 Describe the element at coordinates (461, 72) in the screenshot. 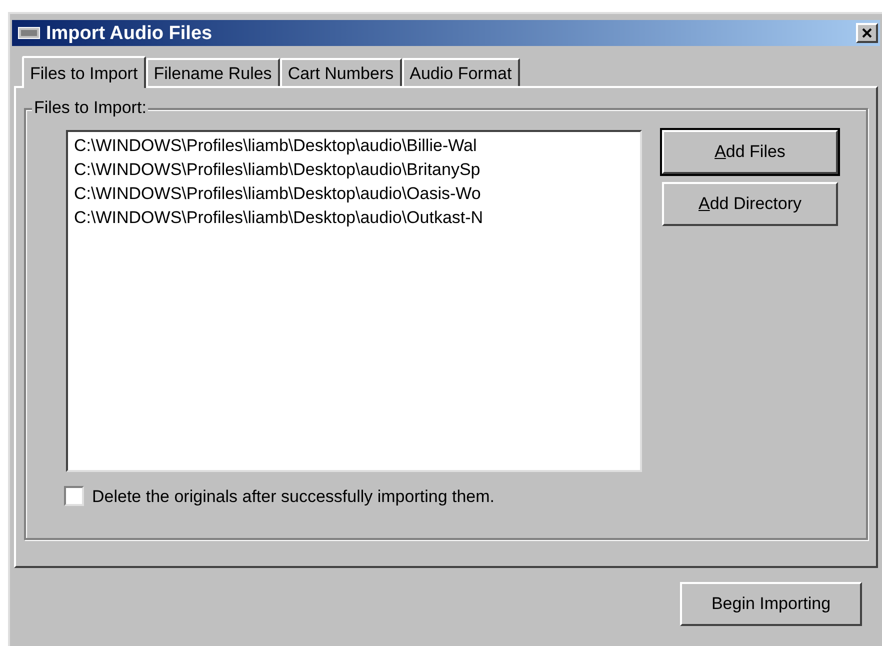

I see `tab: Audio Format` at that location.